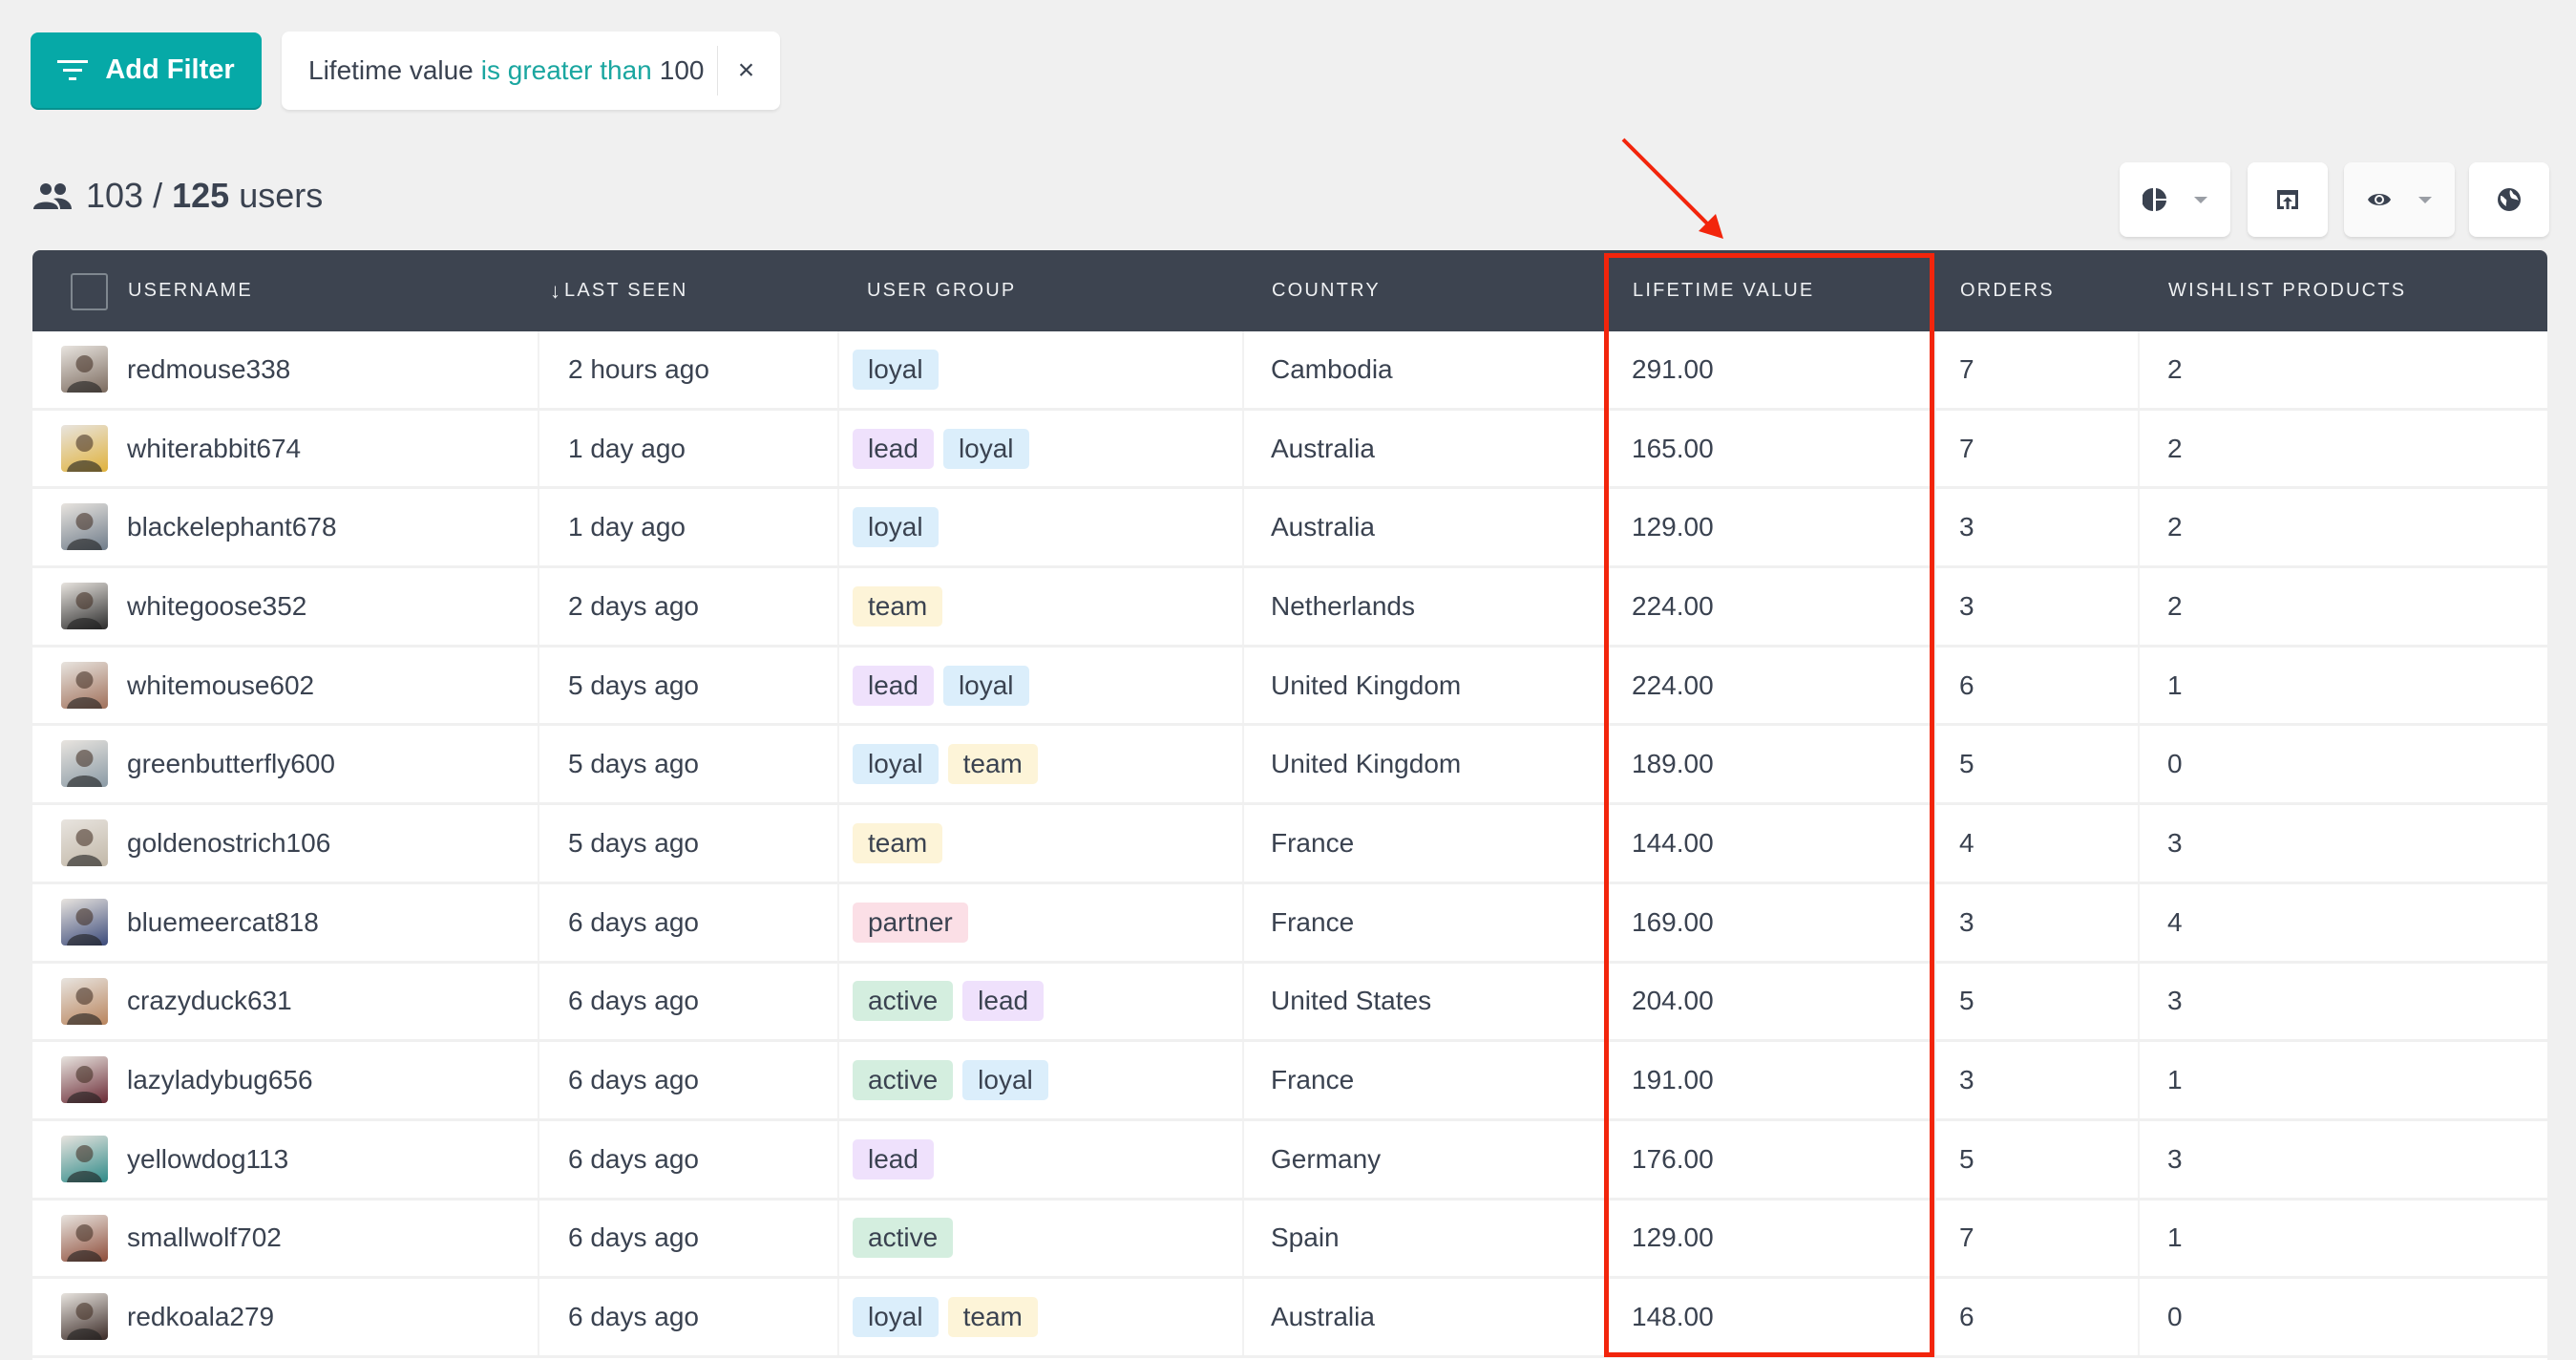 This screenshot has height=1360, width=2576. What do you see at coordinates (223, 923) in the screenshot?
I see `username-cell: bluemeercat818` at bounding box center [223, 923].